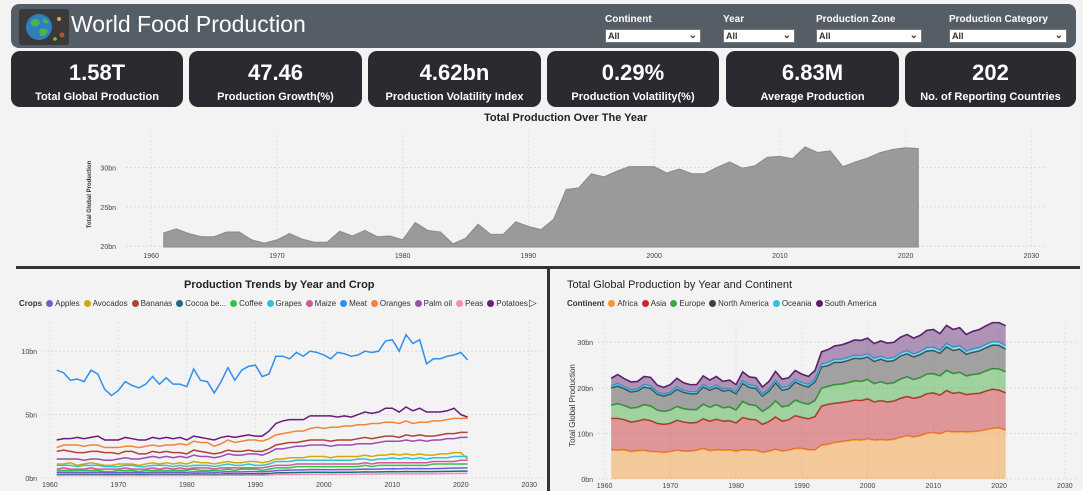 The image size is (1083, 491). Describe the element at coordinates (90, 194) in the screenshot. I see `y-axis-label: Total Global Production` at that location.